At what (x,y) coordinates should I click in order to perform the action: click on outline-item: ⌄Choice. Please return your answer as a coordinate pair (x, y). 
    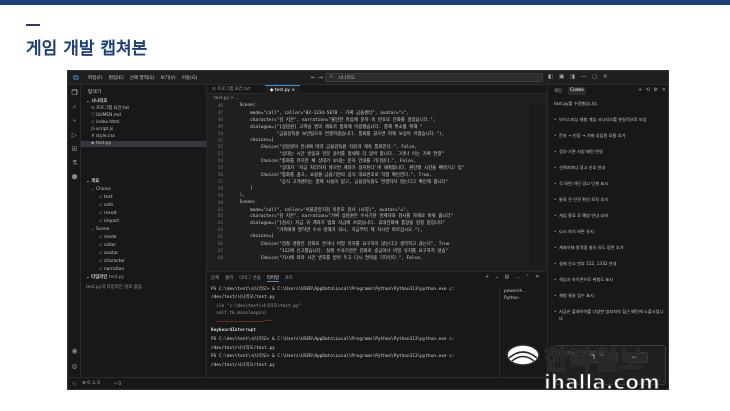
    Looking at the image, I should click on (101, 190).